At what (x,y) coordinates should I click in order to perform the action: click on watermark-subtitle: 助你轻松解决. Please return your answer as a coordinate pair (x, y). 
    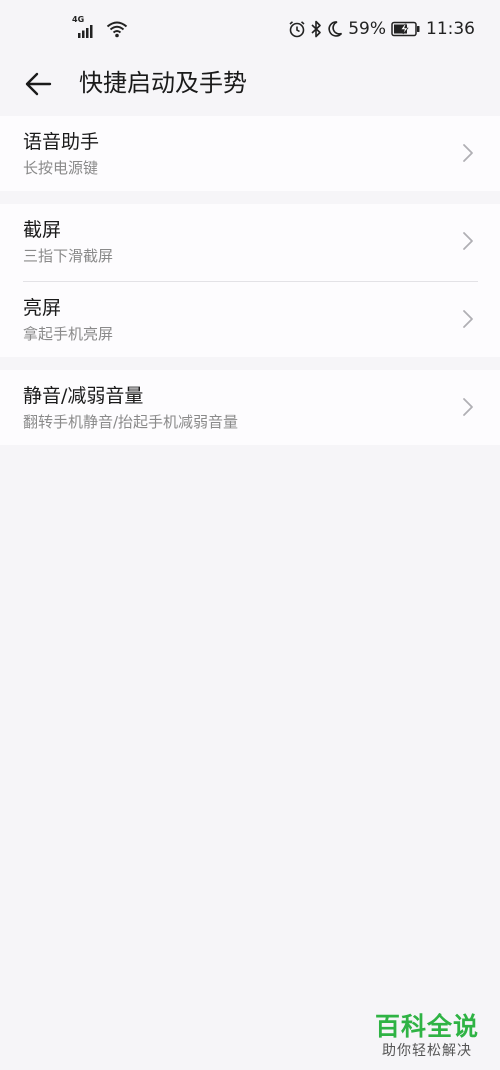
    Looking at the image, I should click on (427, 1051).